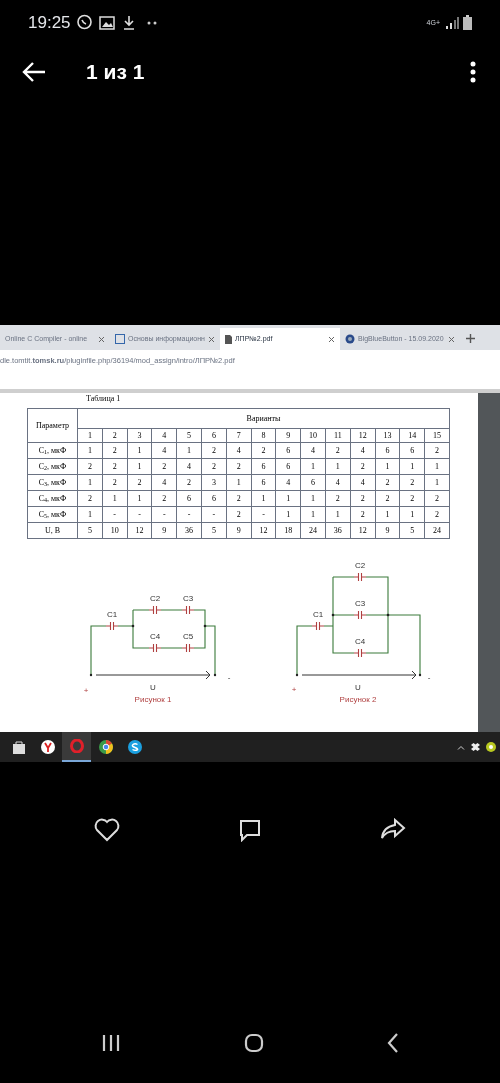 The image size is (500, 1083). What do you see at coordinates (214, 482) in the screenshot?
I see `table-cell: 3` at bounding box center [214, 482].